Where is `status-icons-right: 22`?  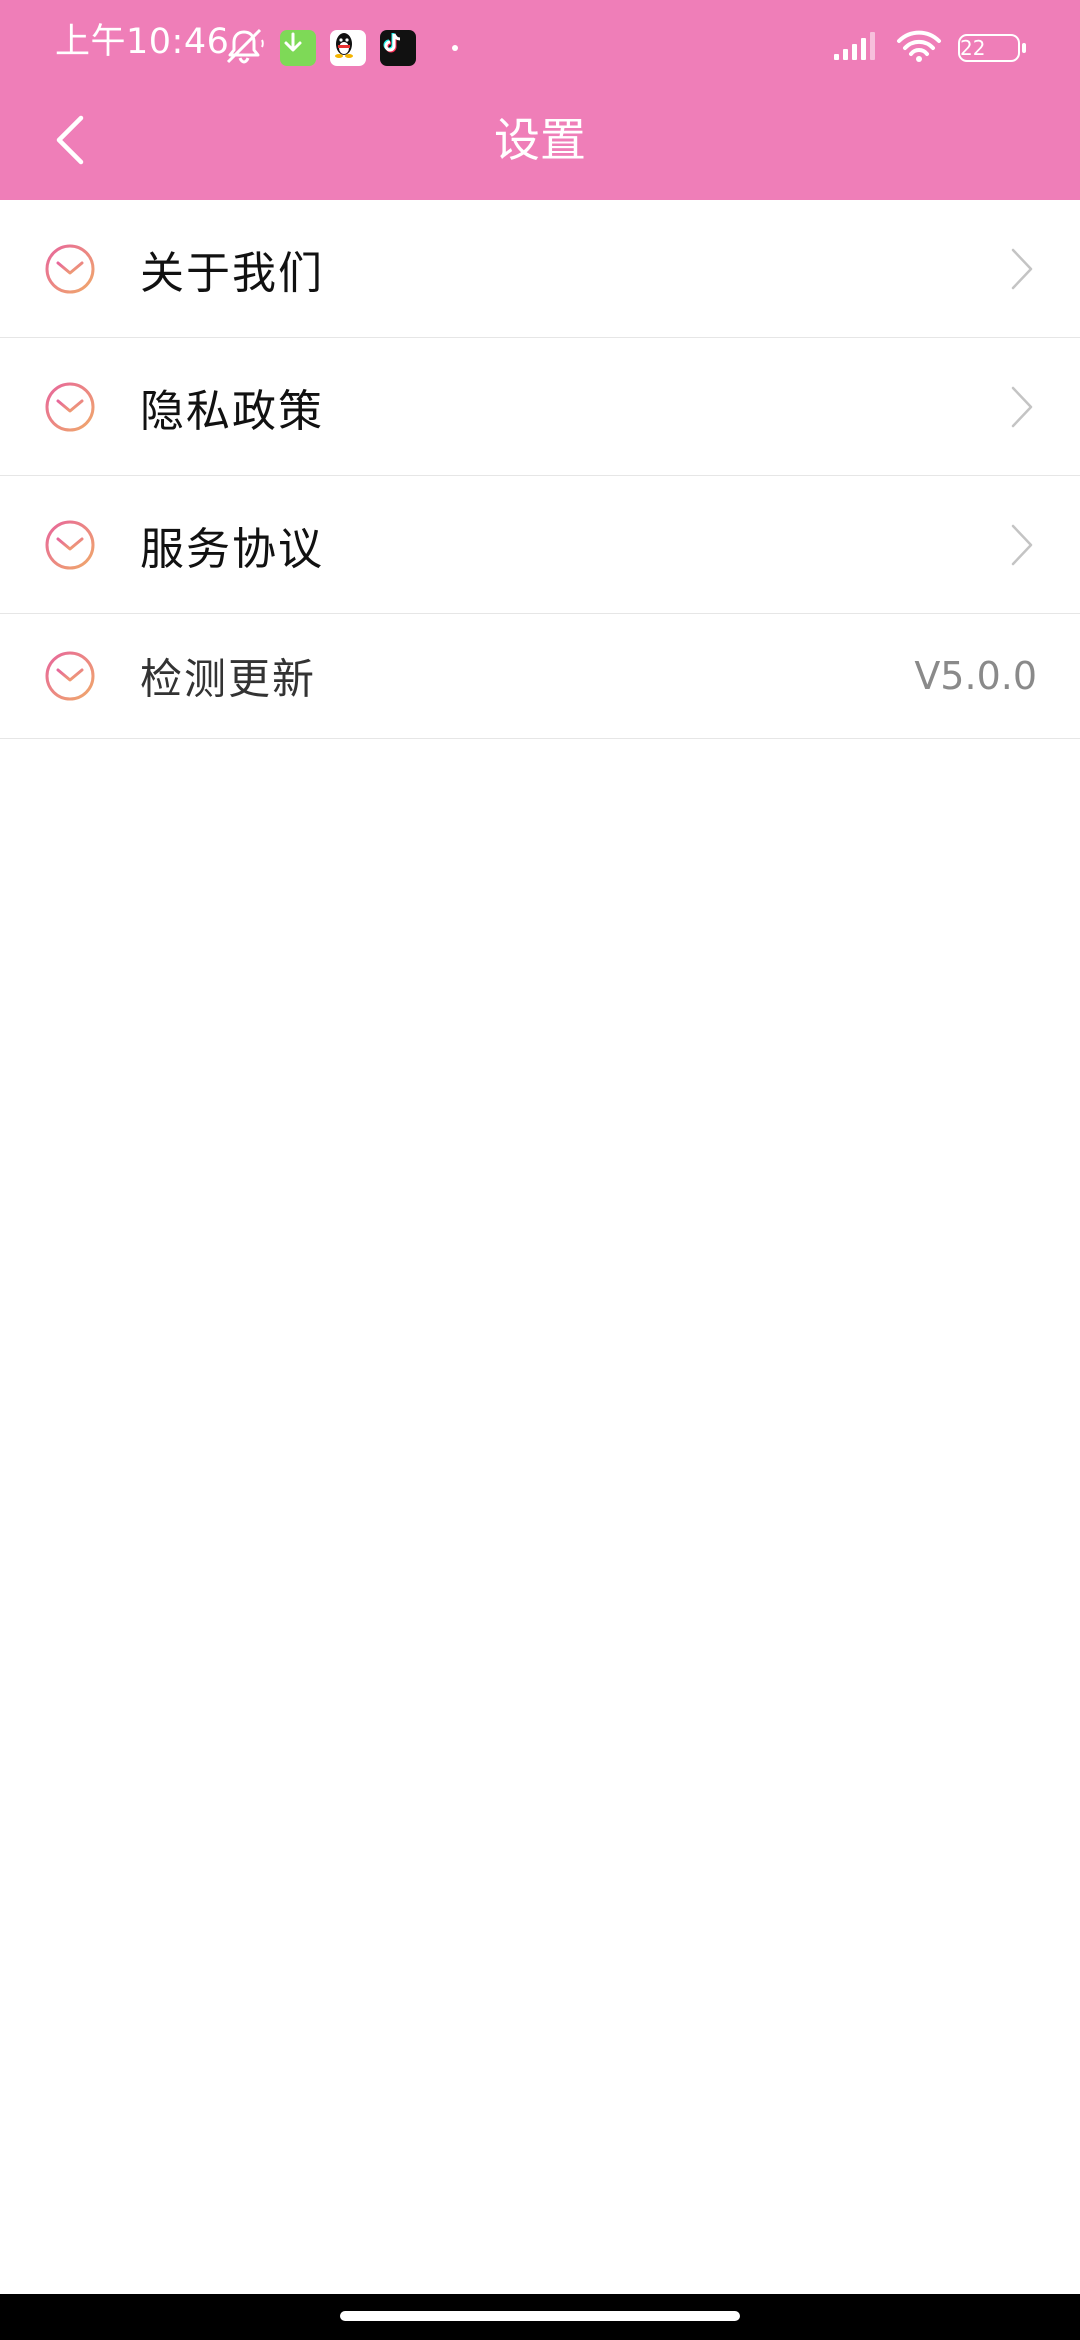
status-icons-right: 22 is located at coordinates (921, 48).